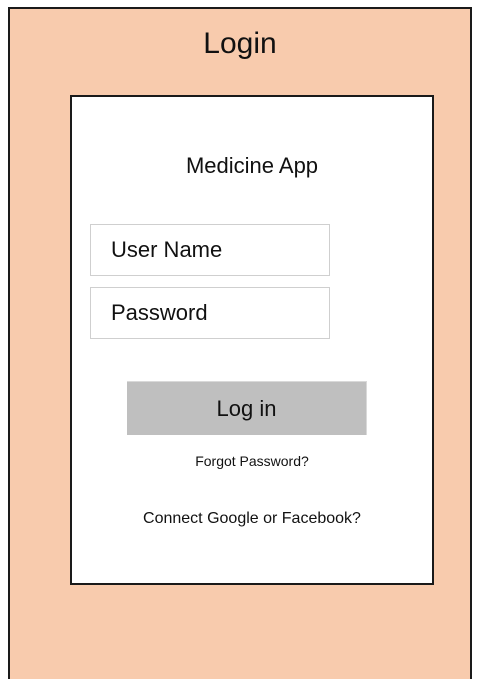 Image resolution: width=477 pixels, height=681 pixels. What do you see at coordinates (252, 461) in the screenshot?
I see `forgot-password-link: Forgot Password?` at bounding box center [252, 461].